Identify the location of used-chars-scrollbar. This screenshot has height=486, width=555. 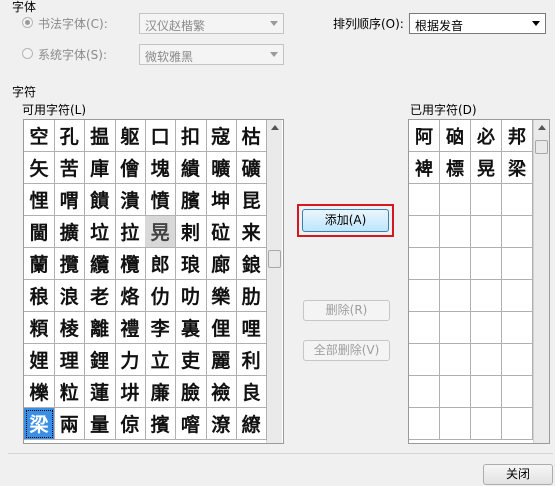
(541, 281).